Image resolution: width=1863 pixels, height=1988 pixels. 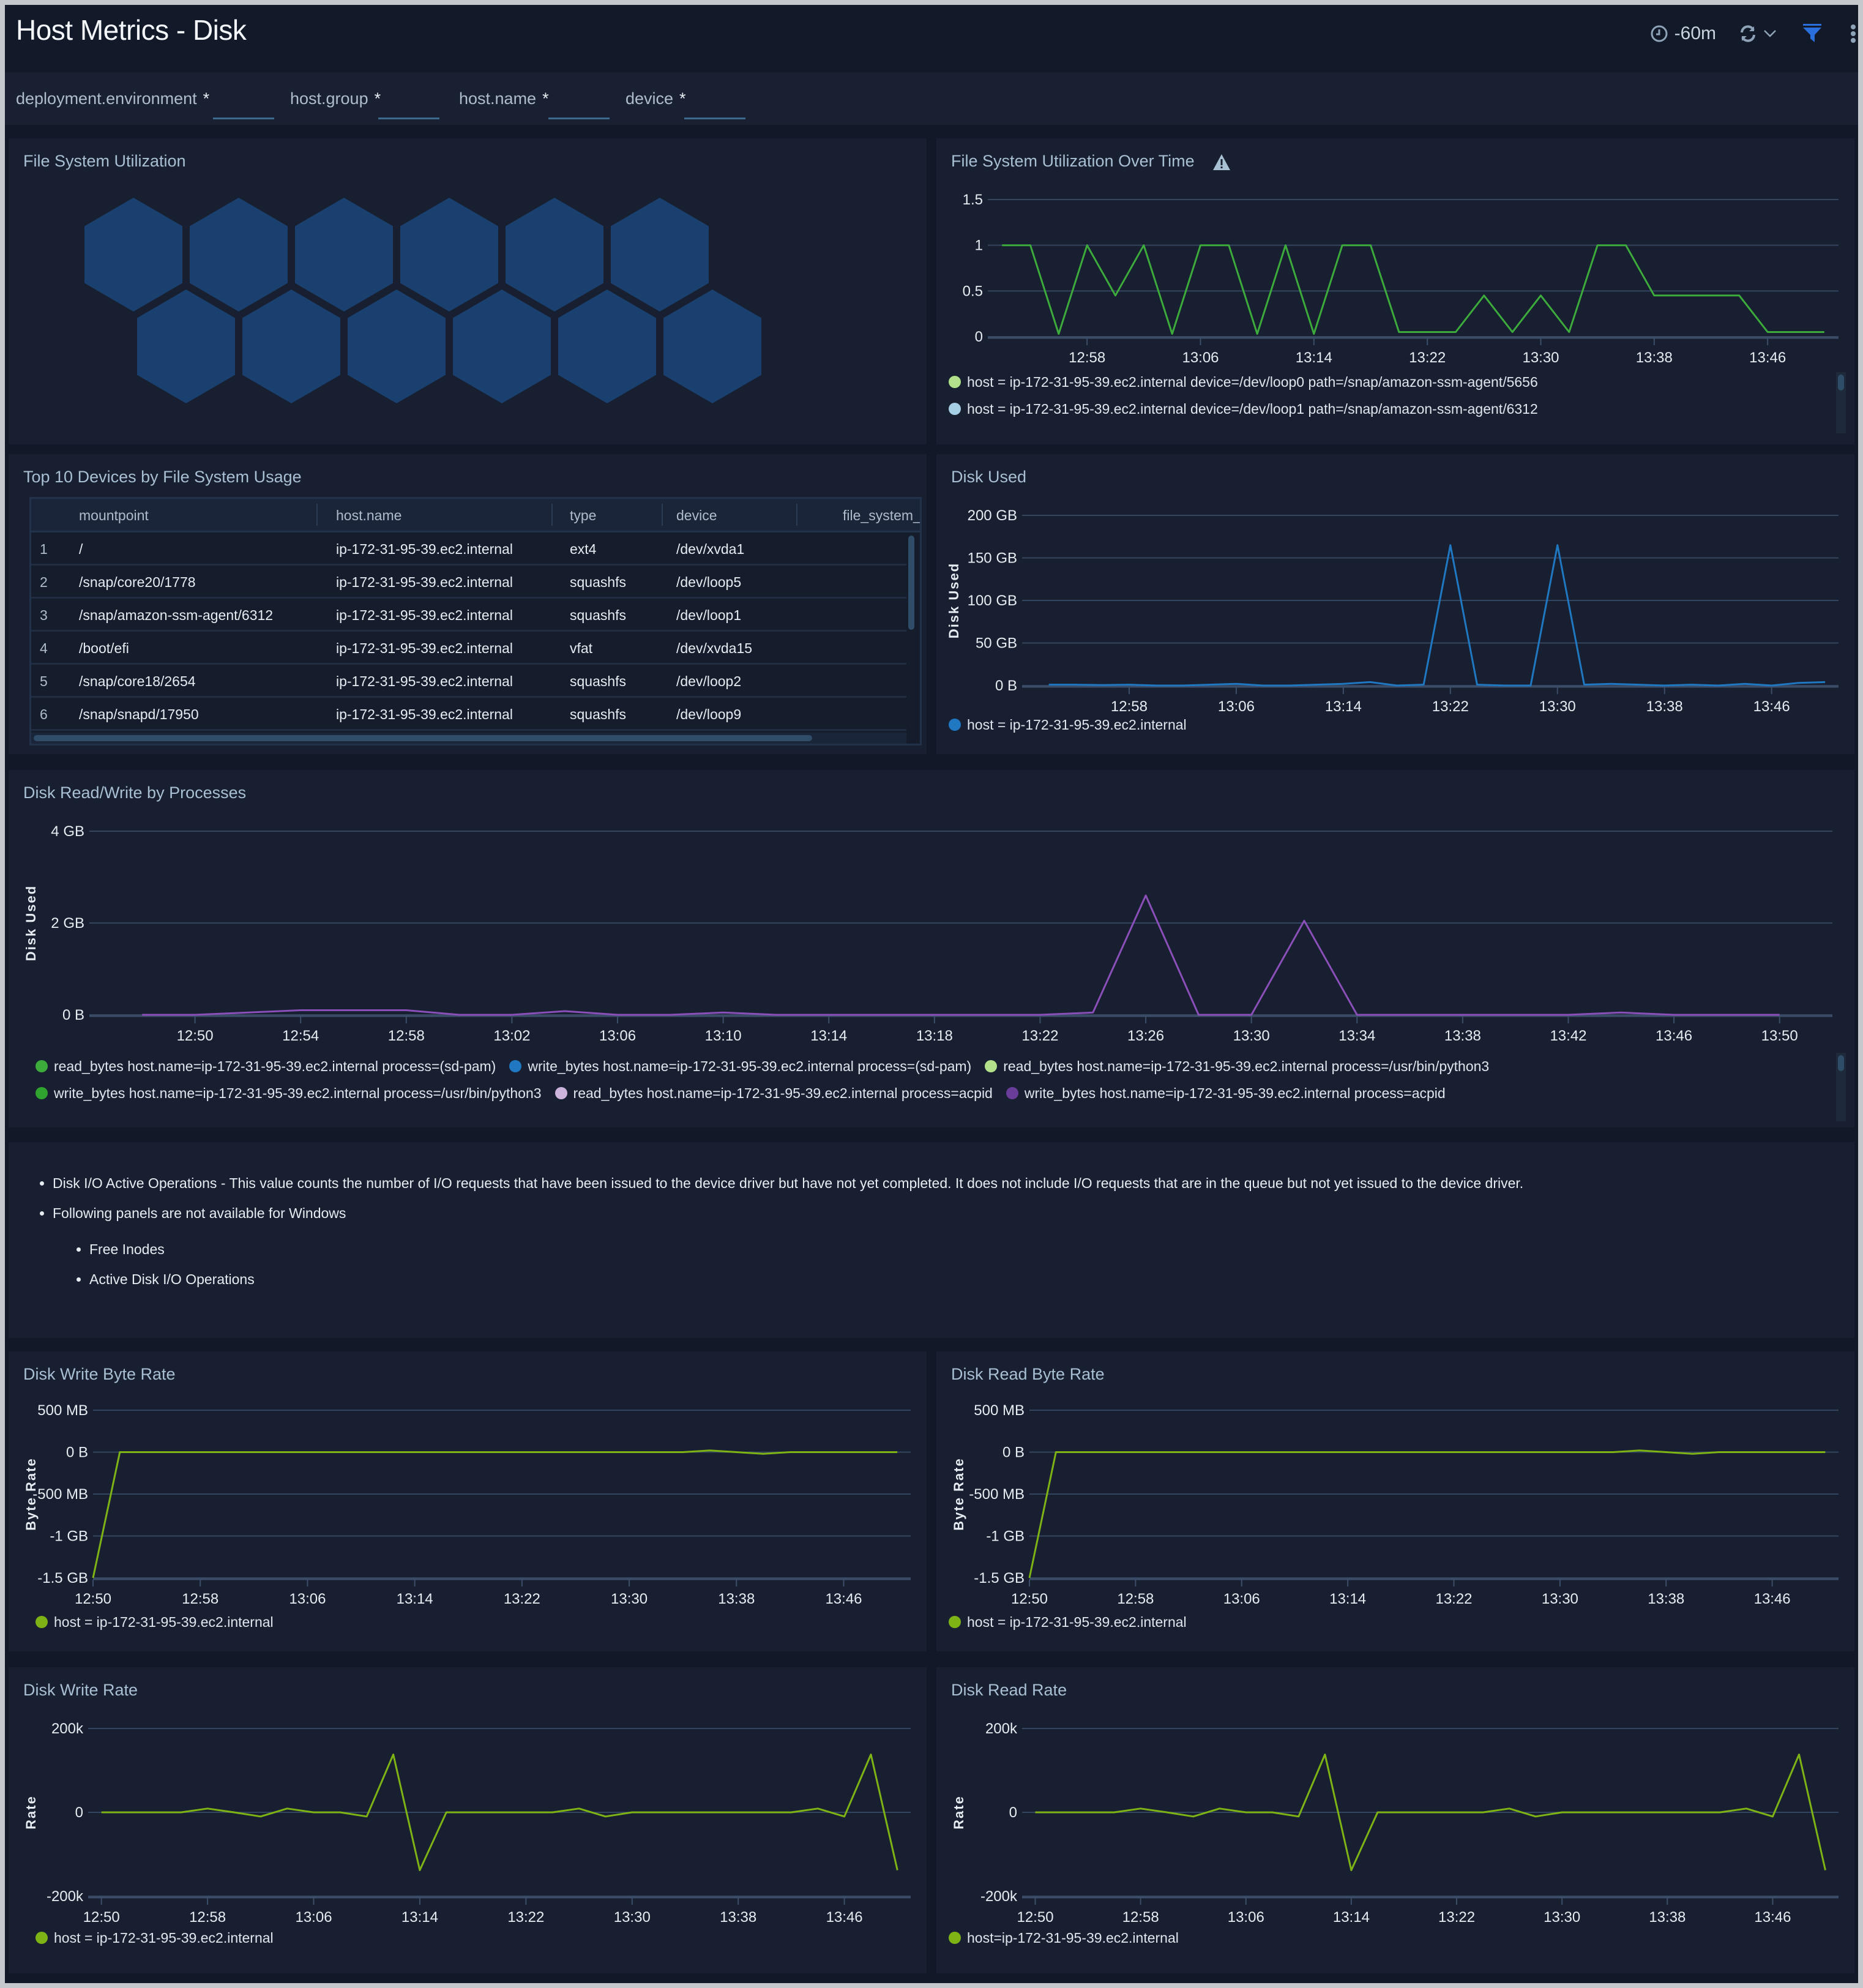 What do you see at coordinates (1757, 33) in the screenshot?
I see `refresh-button` at bounding box center [1757, 33].